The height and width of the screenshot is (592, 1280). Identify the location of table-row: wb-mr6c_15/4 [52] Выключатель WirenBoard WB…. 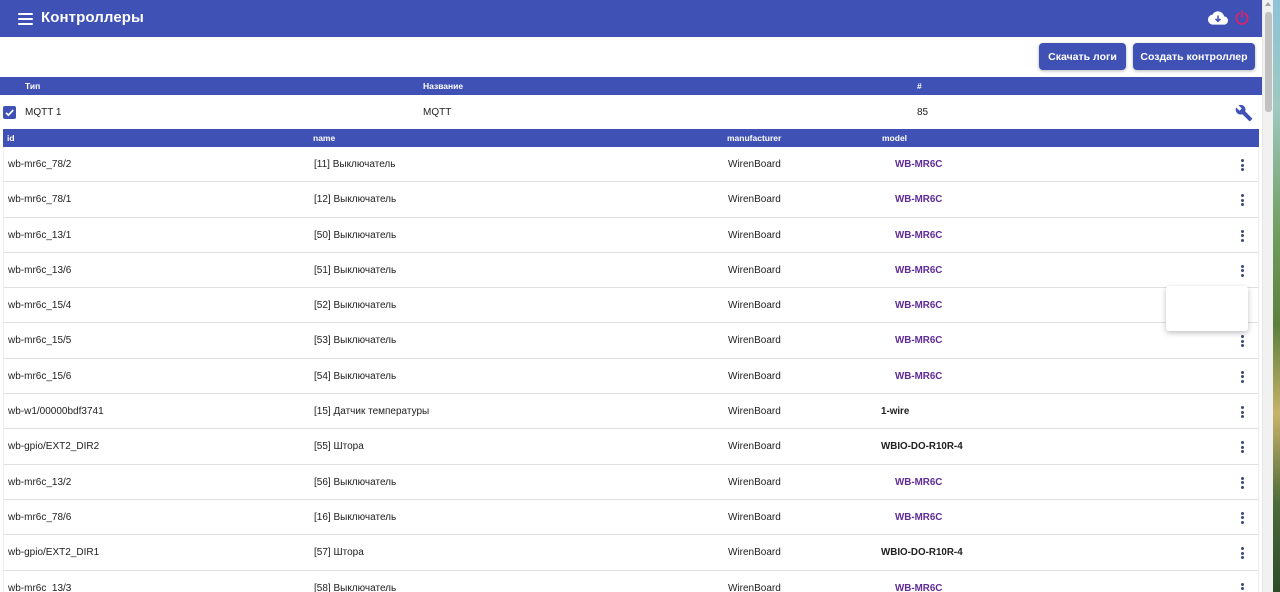
(631, 306).